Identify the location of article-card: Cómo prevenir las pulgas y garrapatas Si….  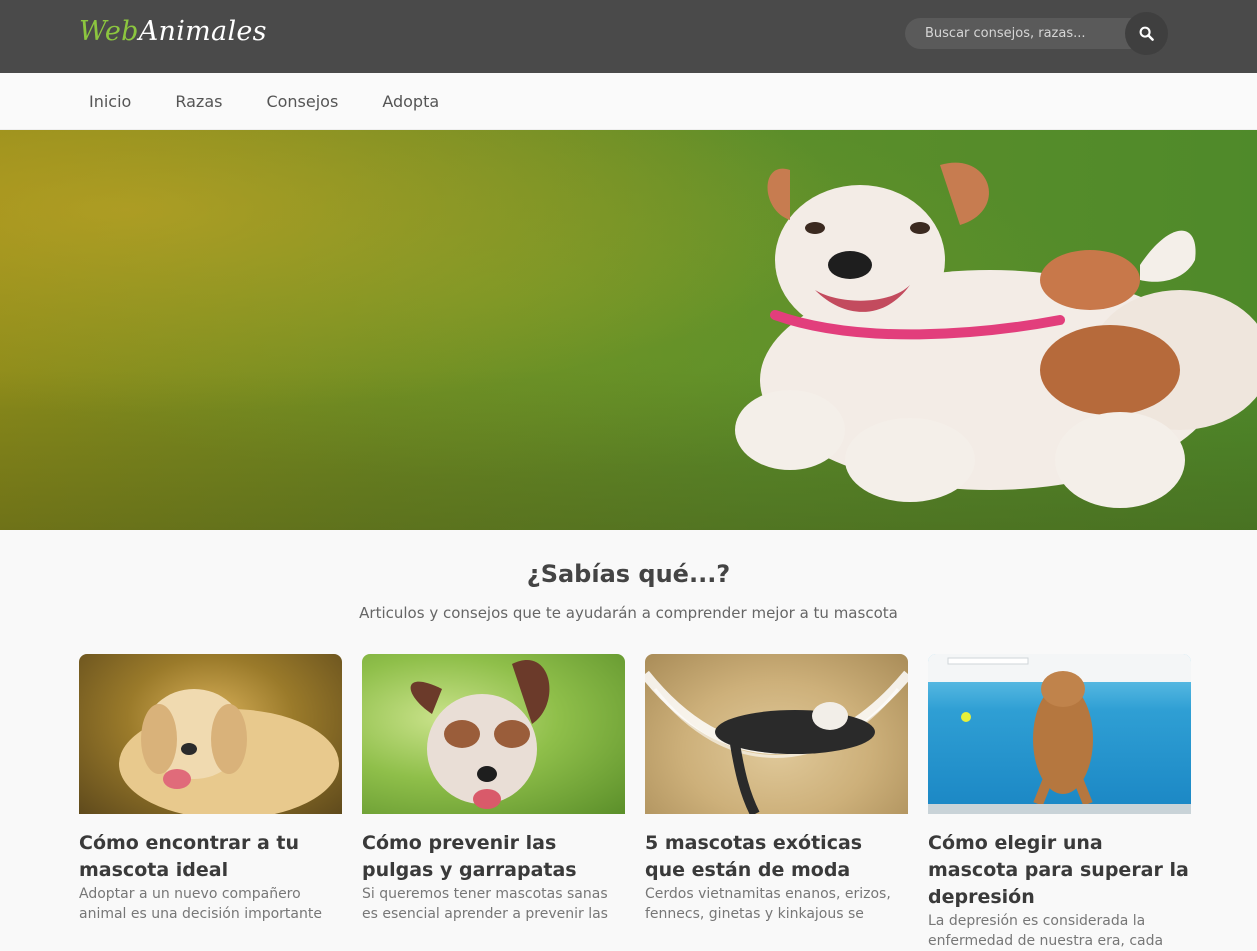
(493, 802).